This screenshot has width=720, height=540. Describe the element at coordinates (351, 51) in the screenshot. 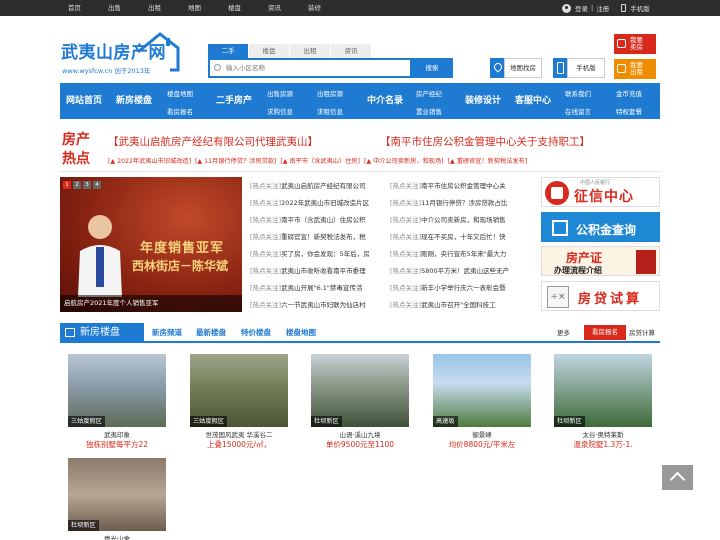

I see `search-tab-news: 资讯` at that location.